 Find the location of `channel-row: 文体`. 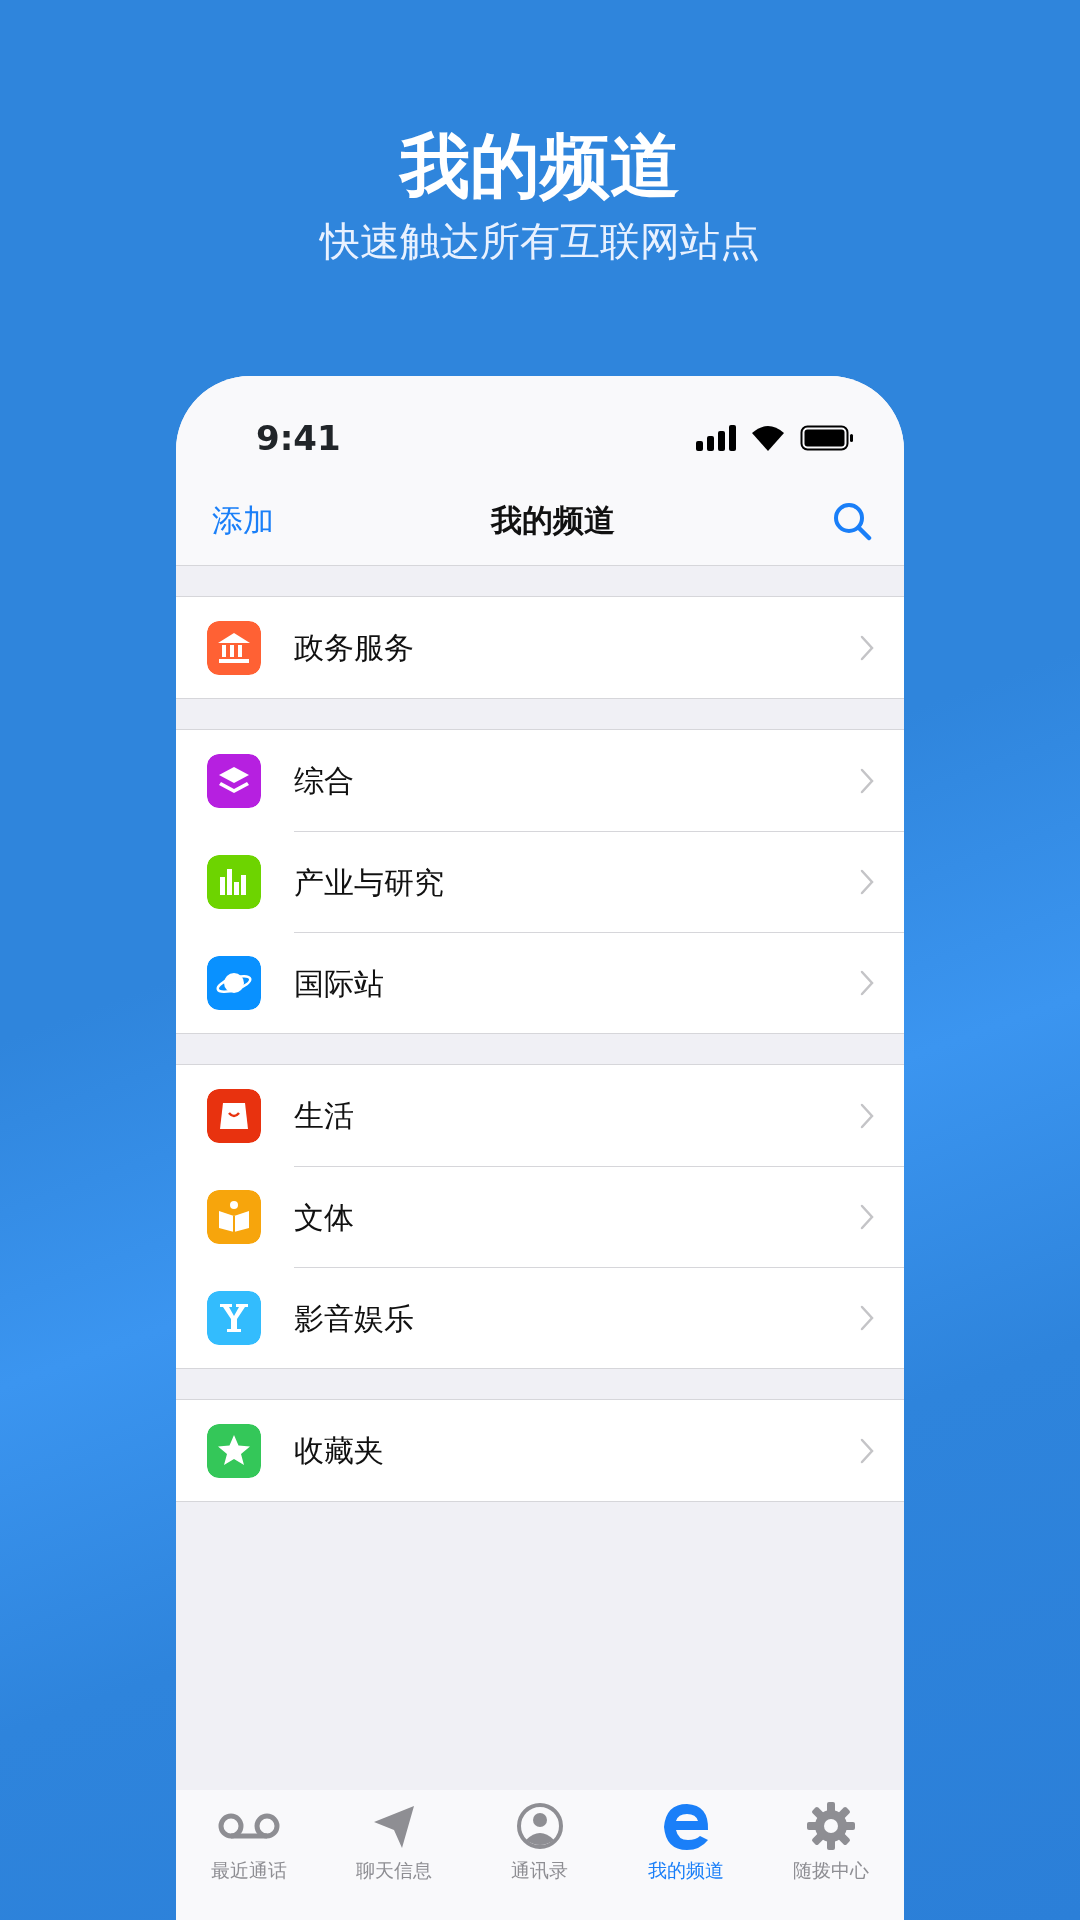

channel-row: 文体 is located at coordinates (540, 1216).